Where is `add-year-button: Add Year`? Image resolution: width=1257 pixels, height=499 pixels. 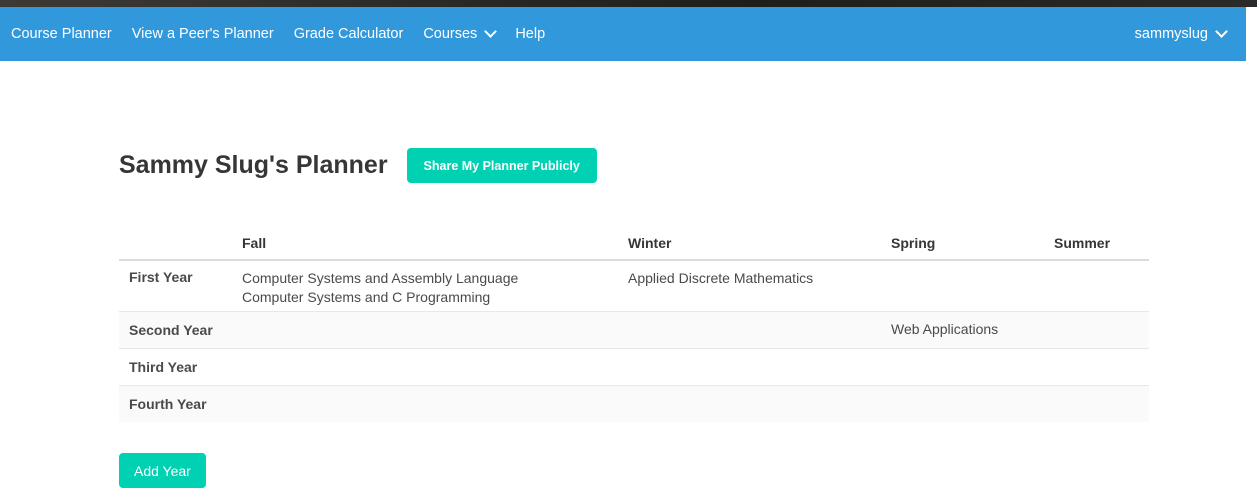 add-year-button: Add Year is located at coordinates (162, 470).